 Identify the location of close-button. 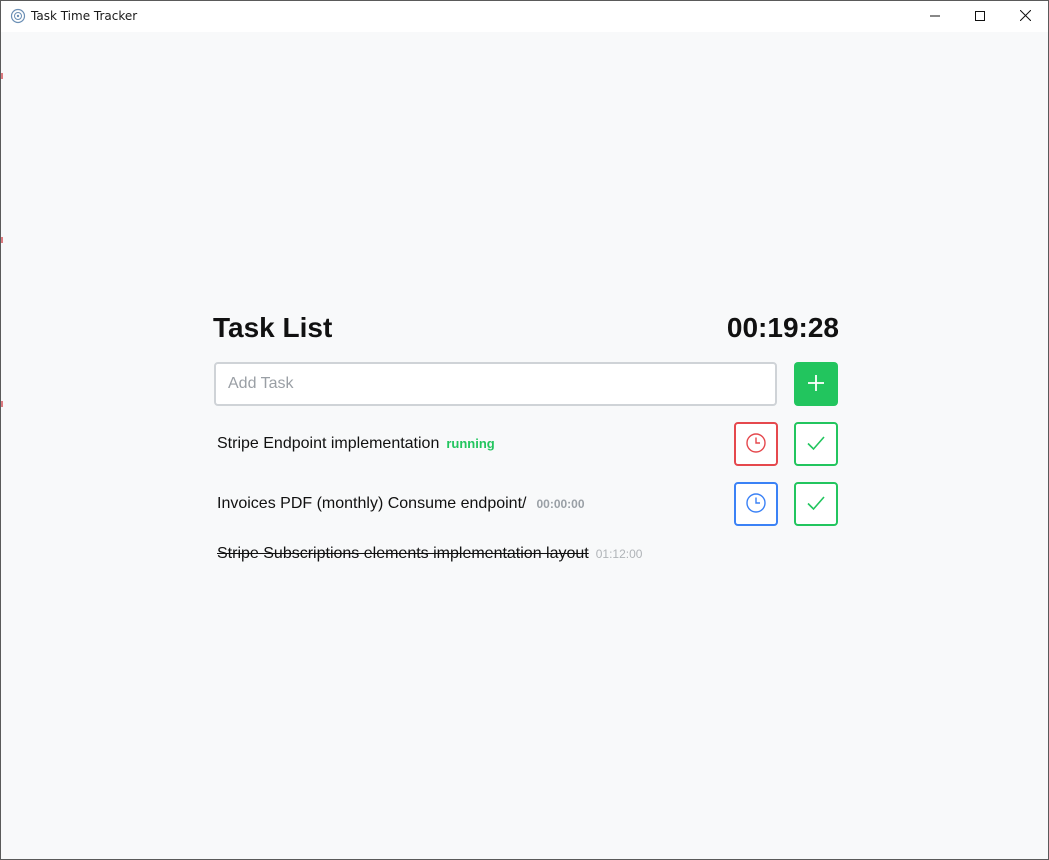
(1025, 16).